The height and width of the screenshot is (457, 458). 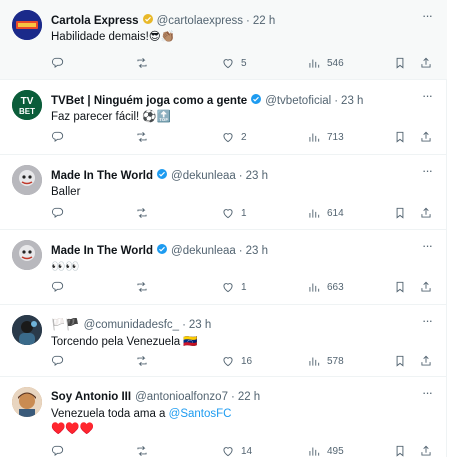 What do you see at coordinates (236, 450) in the screenshot?
I see `like-button: 14` at bounding box center [236, 450].